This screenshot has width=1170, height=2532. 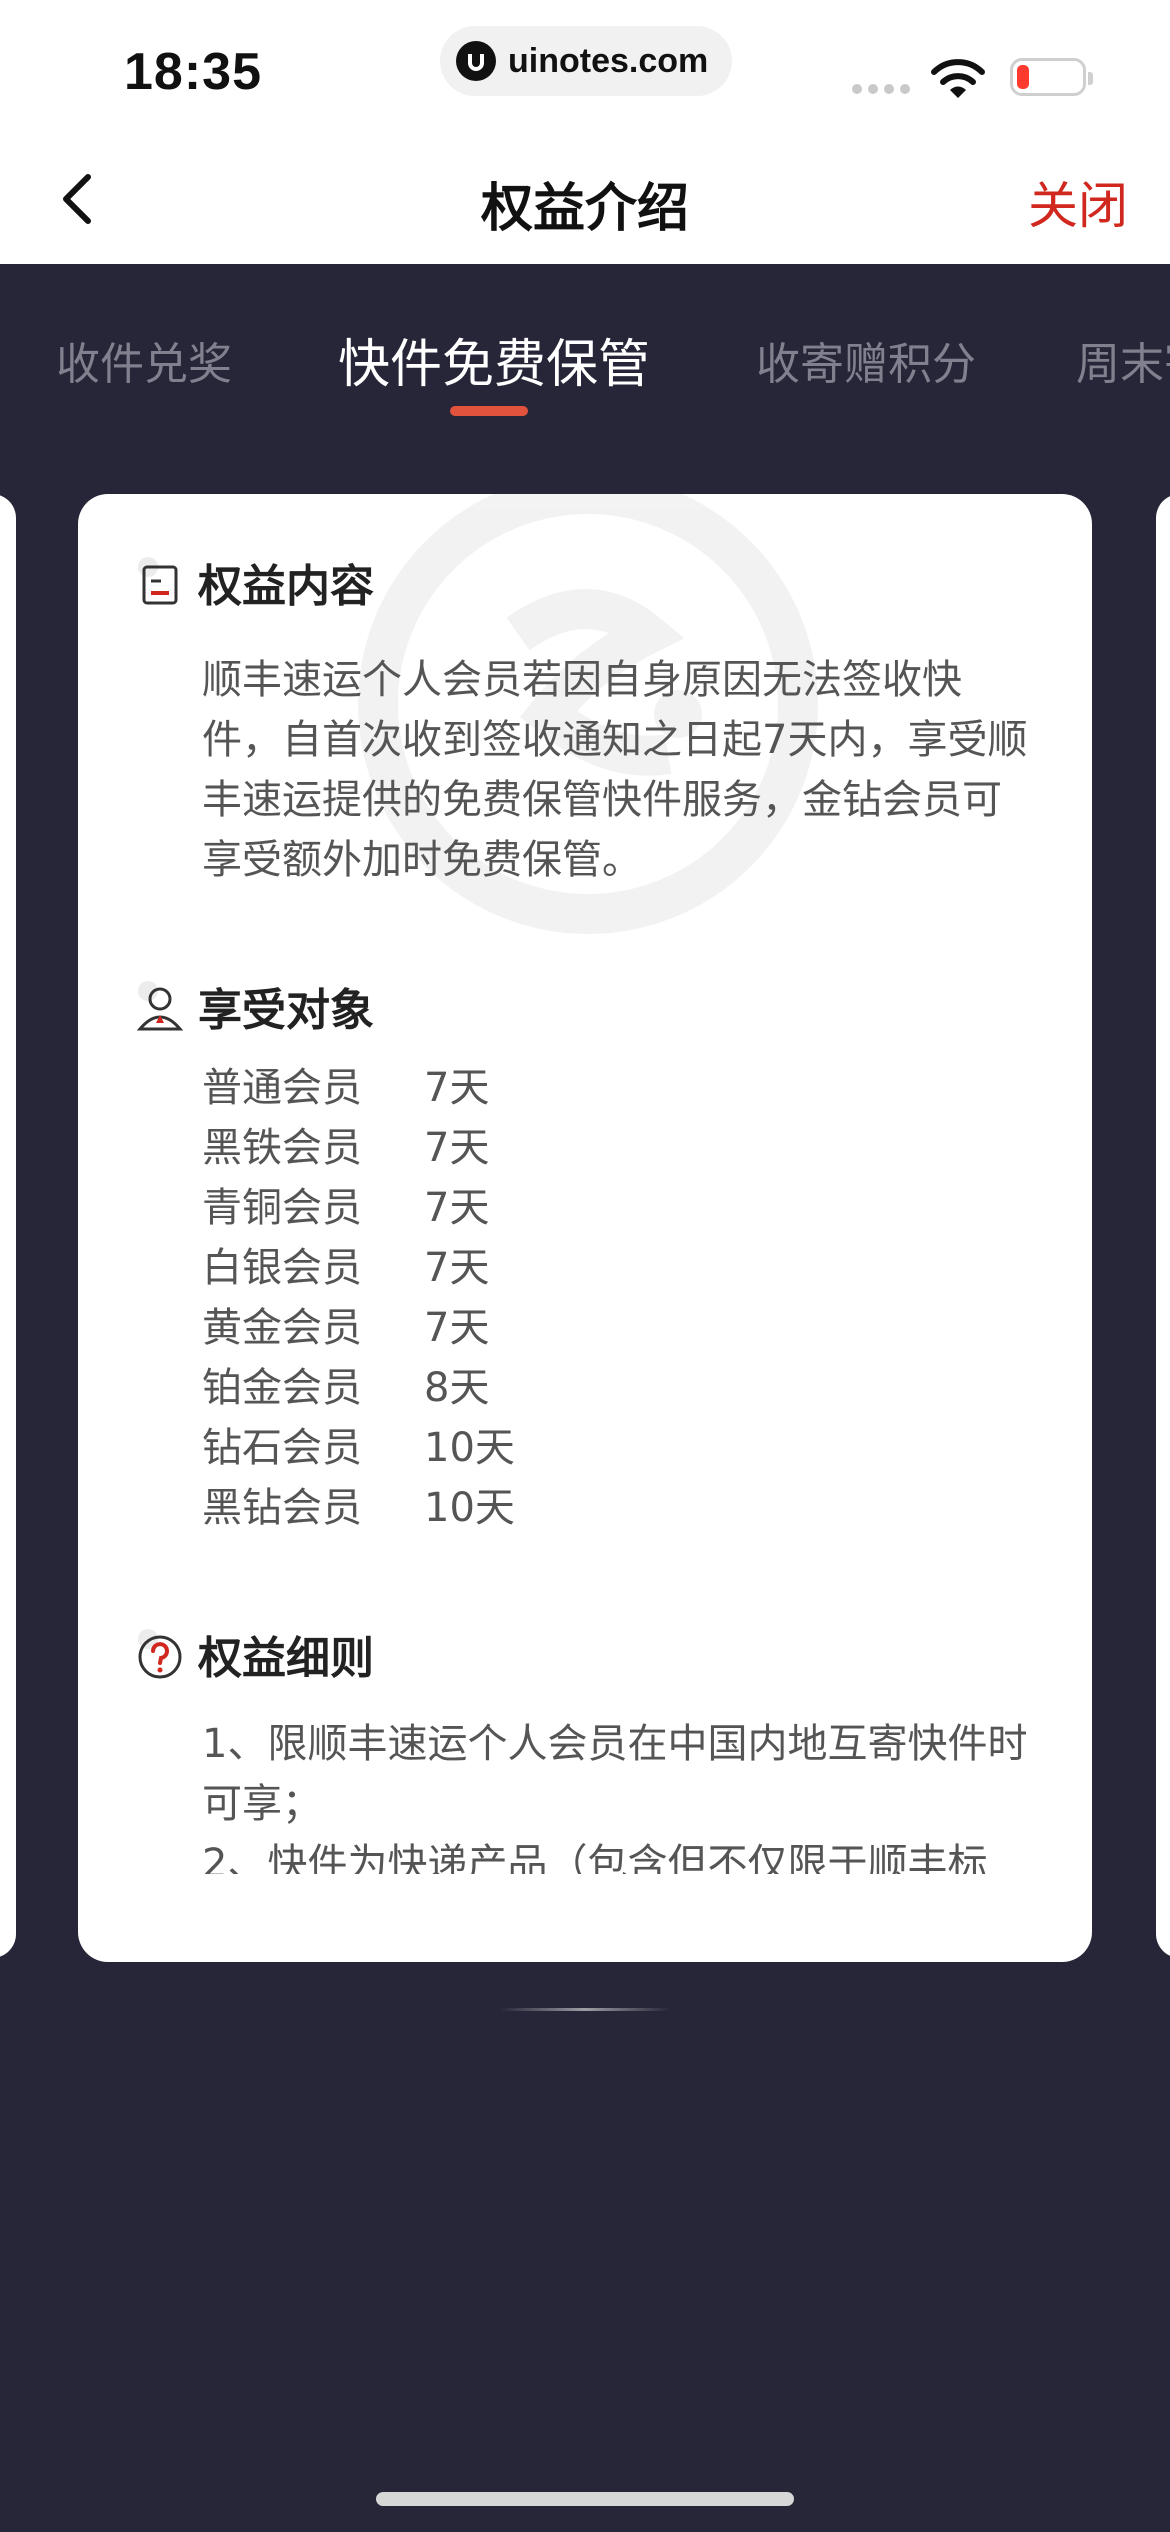 I want to click on rules-section-header: 权益细则, so click(x=254, y=1654).